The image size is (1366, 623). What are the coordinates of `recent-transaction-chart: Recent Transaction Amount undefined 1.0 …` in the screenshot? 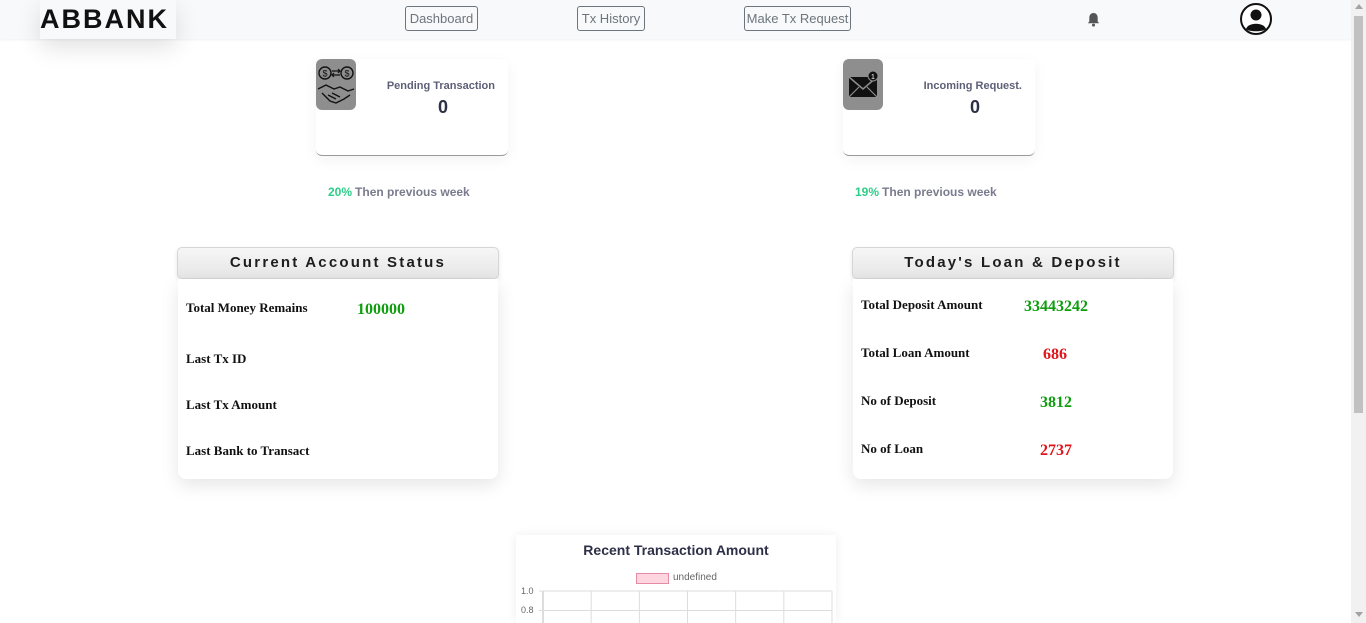 It's located at (676, 579).